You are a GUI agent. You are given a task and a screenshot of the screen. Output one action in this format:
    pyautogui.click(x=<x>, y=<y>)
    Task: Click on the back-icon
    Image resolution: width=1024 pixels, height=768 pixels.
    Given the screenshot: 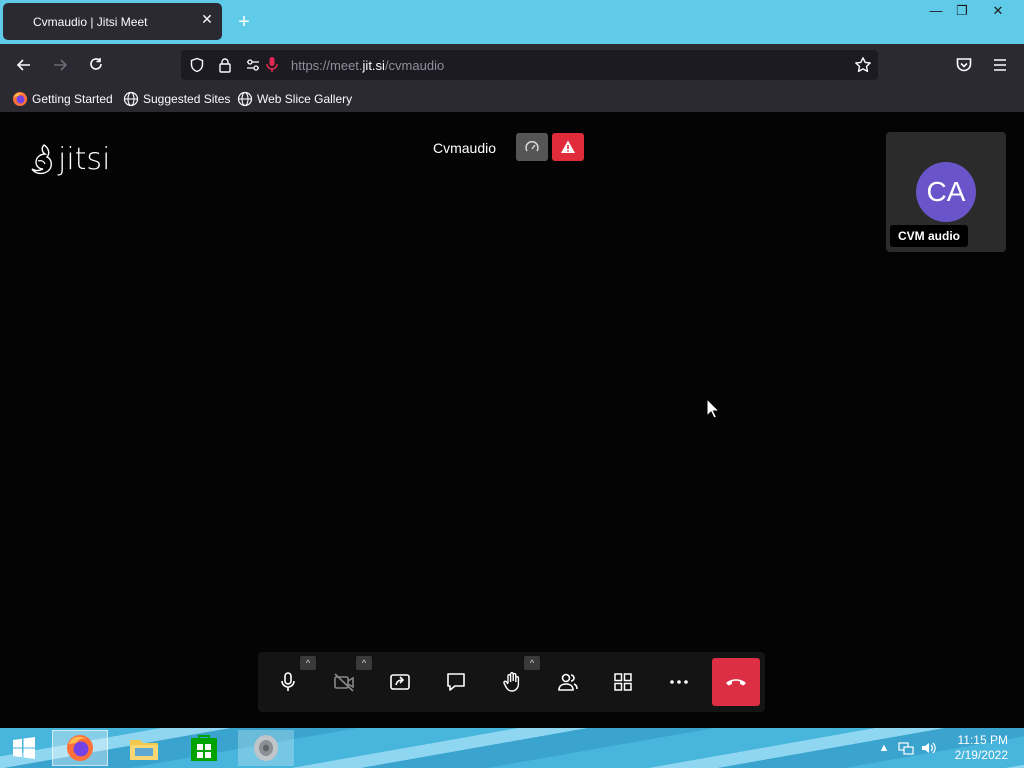 What is the action you would take?
    pyautogui.click(x=24, y=65)
    